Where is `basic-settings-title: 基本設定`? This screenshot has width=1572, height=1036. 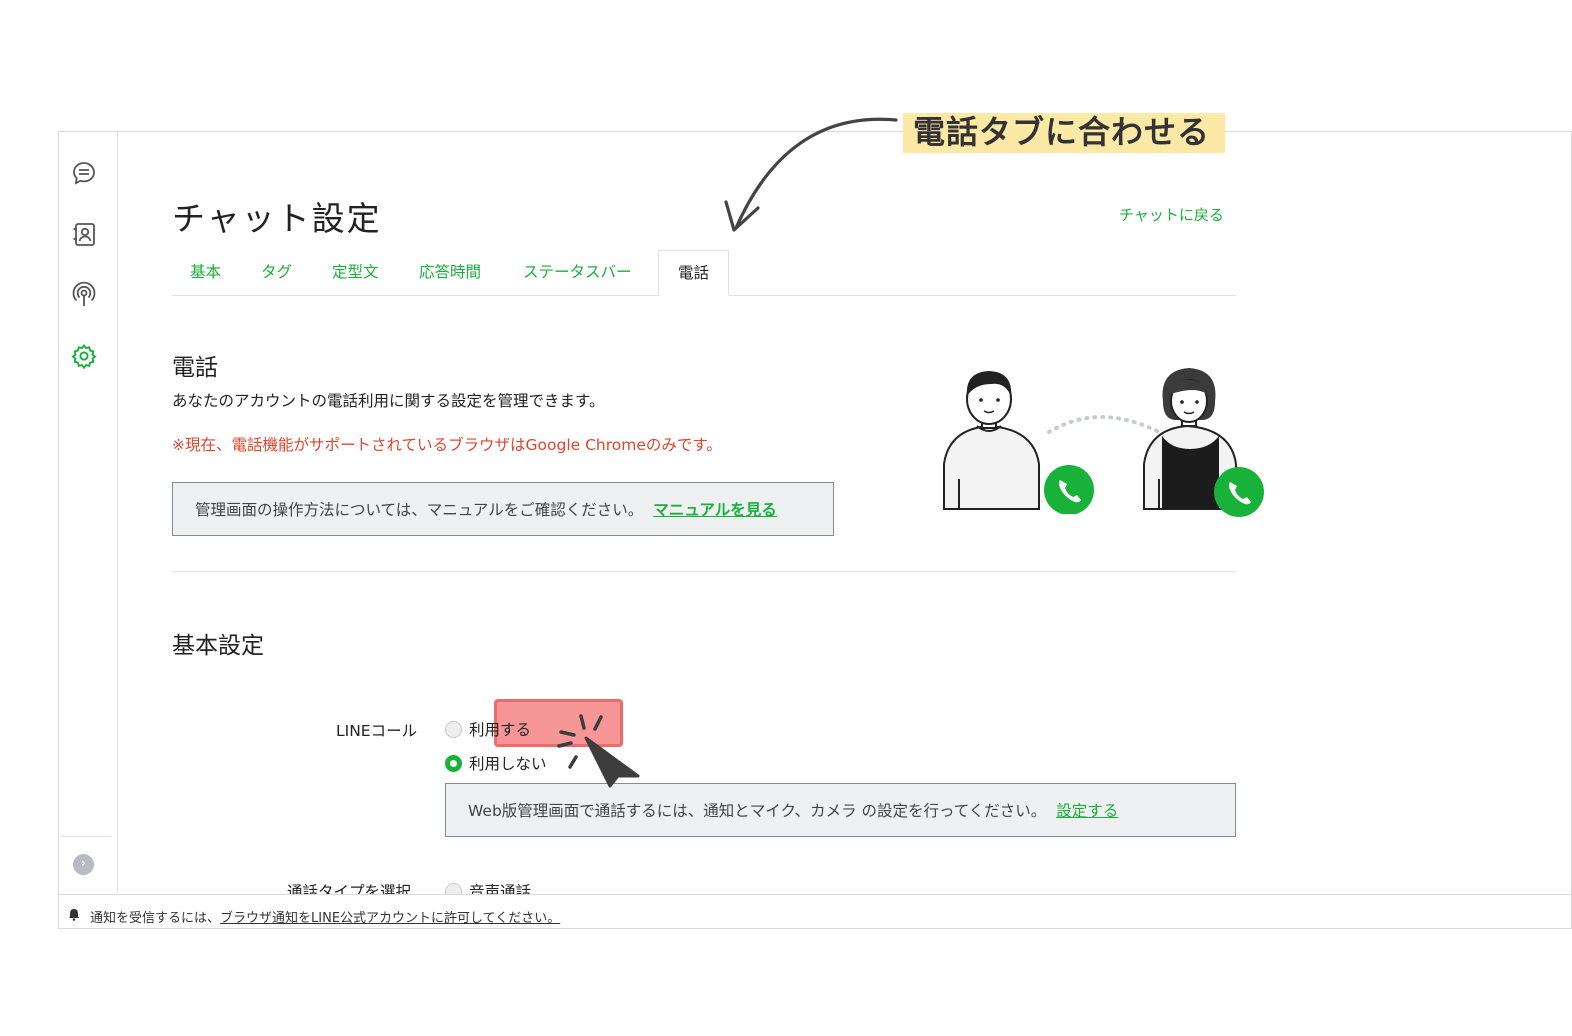 basic-settings-title: 基本設定 is located at coordinates (218, 646).